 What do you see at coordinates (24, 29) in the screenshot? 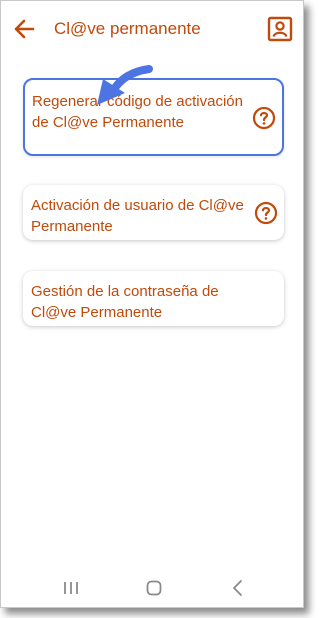
I see `arrow-left-icon` at bounding box center [24, 29].